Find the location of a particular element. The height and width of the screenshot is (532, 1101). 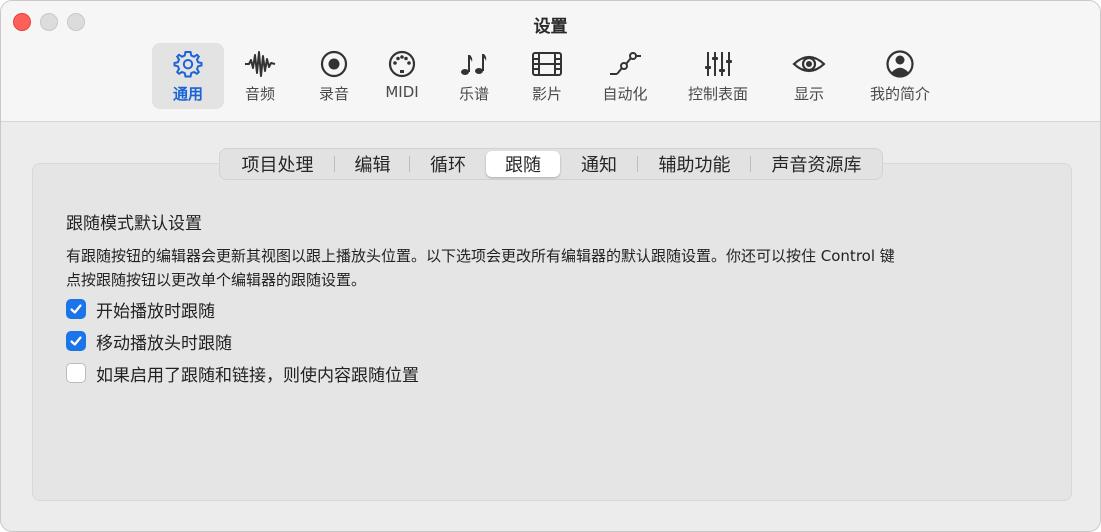

tab-accessibility: 辅助功能 is located at coordinates (694, 164).